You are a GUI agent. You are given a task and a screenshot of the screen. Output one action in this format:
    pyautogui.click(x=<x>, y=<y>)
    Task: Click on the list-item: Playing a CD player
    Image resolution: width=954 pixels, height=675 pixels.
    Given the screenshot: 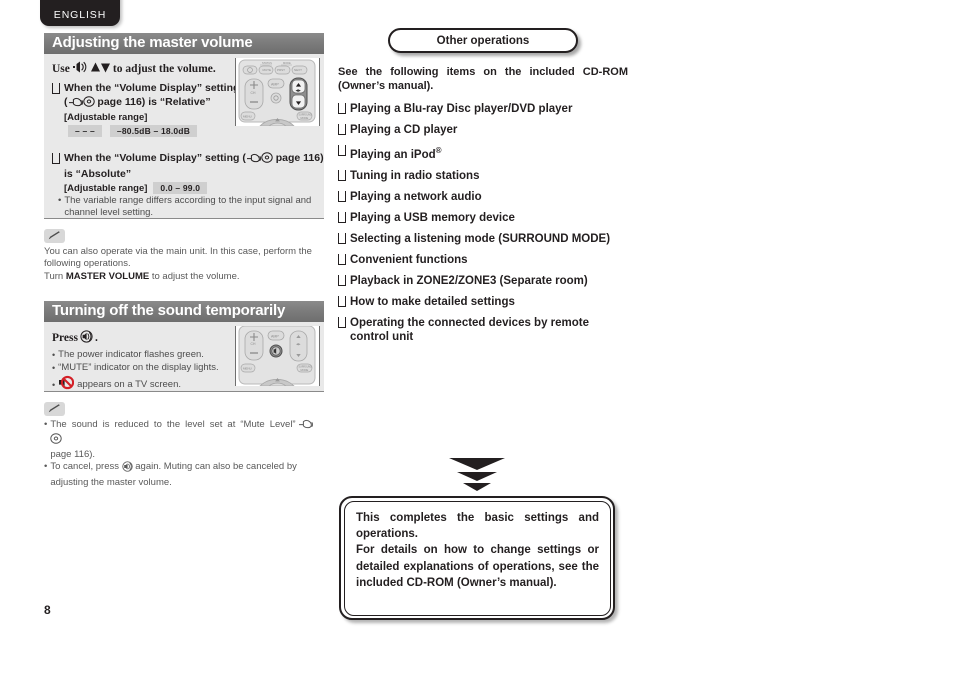 What is the action you would take?
    pyautogui.click(x=482, y=130)
    